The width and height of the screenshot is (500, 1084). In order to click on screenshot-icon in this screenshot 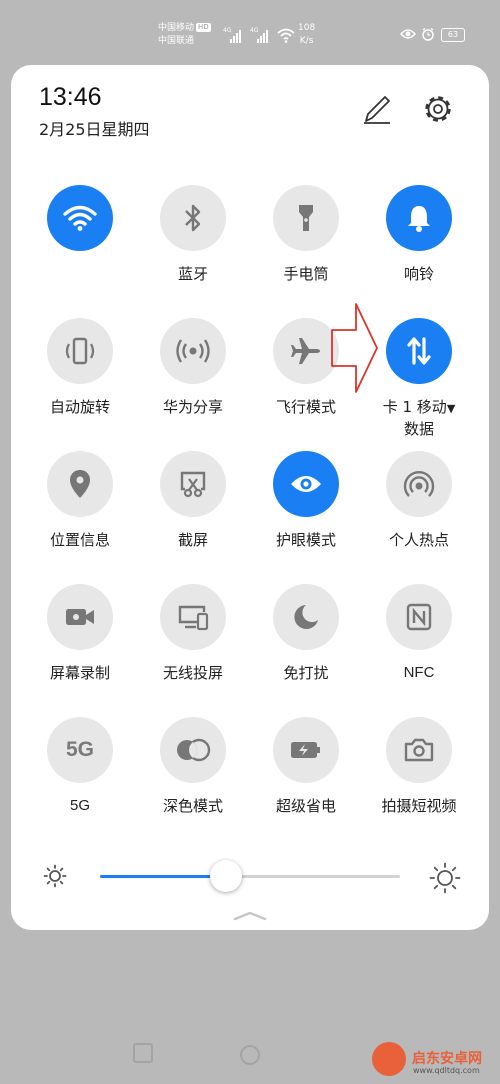, I will do `click(193, 484)`.